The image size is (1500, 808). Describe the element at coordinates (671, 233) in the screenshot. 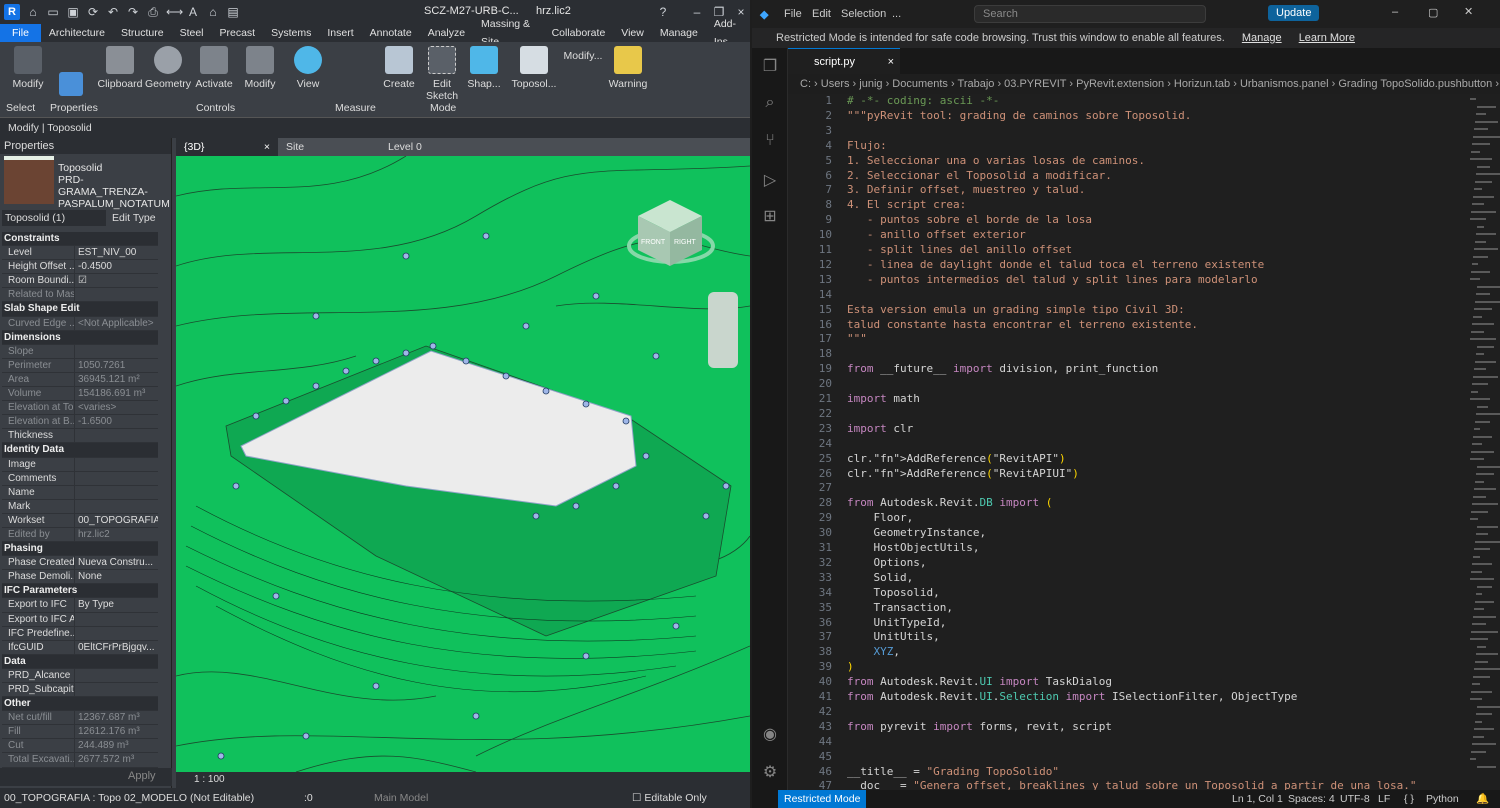

I see `viewcube: FRONT RIGHT` at that location.